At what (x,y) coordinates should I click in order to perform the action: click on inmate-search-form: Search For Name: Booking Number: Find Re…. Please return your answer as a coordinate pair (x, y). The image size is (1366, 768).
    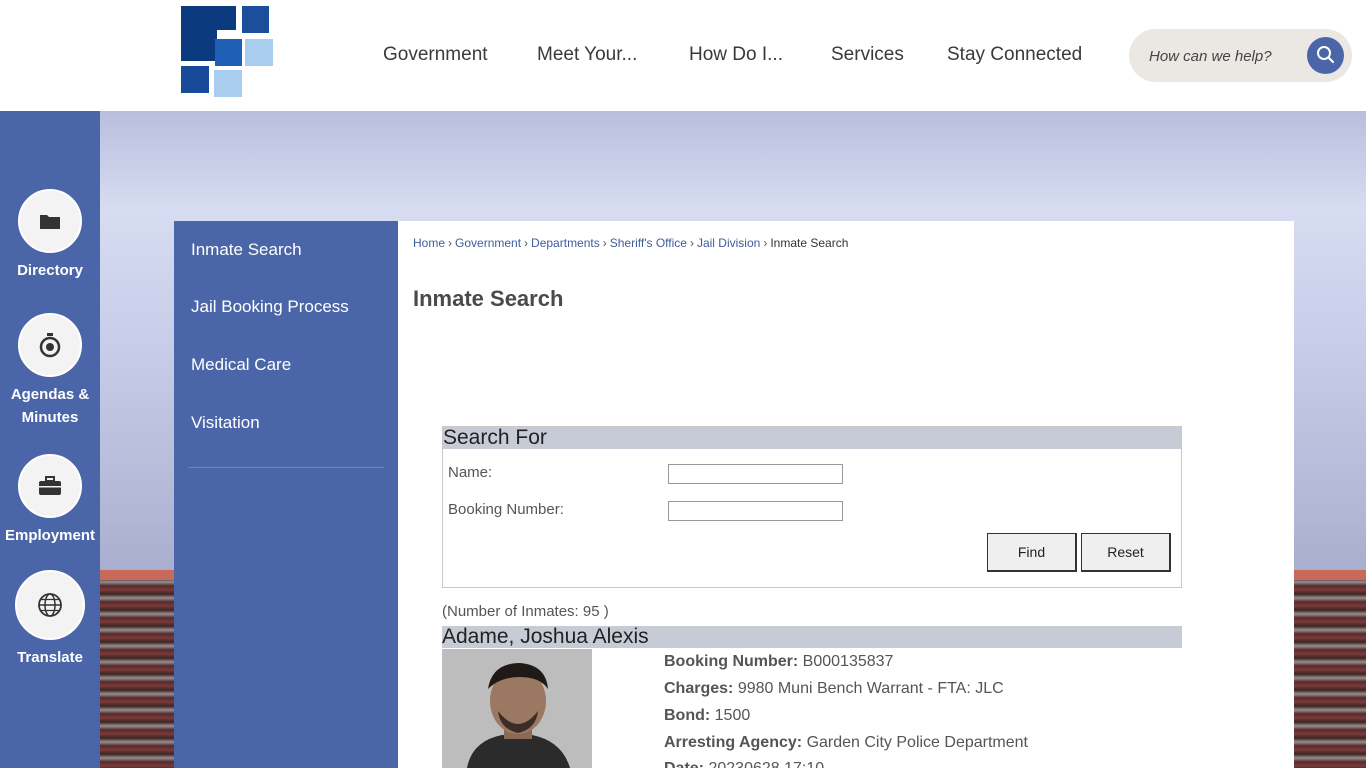
    Looking at the image, I should click on (812, 507).